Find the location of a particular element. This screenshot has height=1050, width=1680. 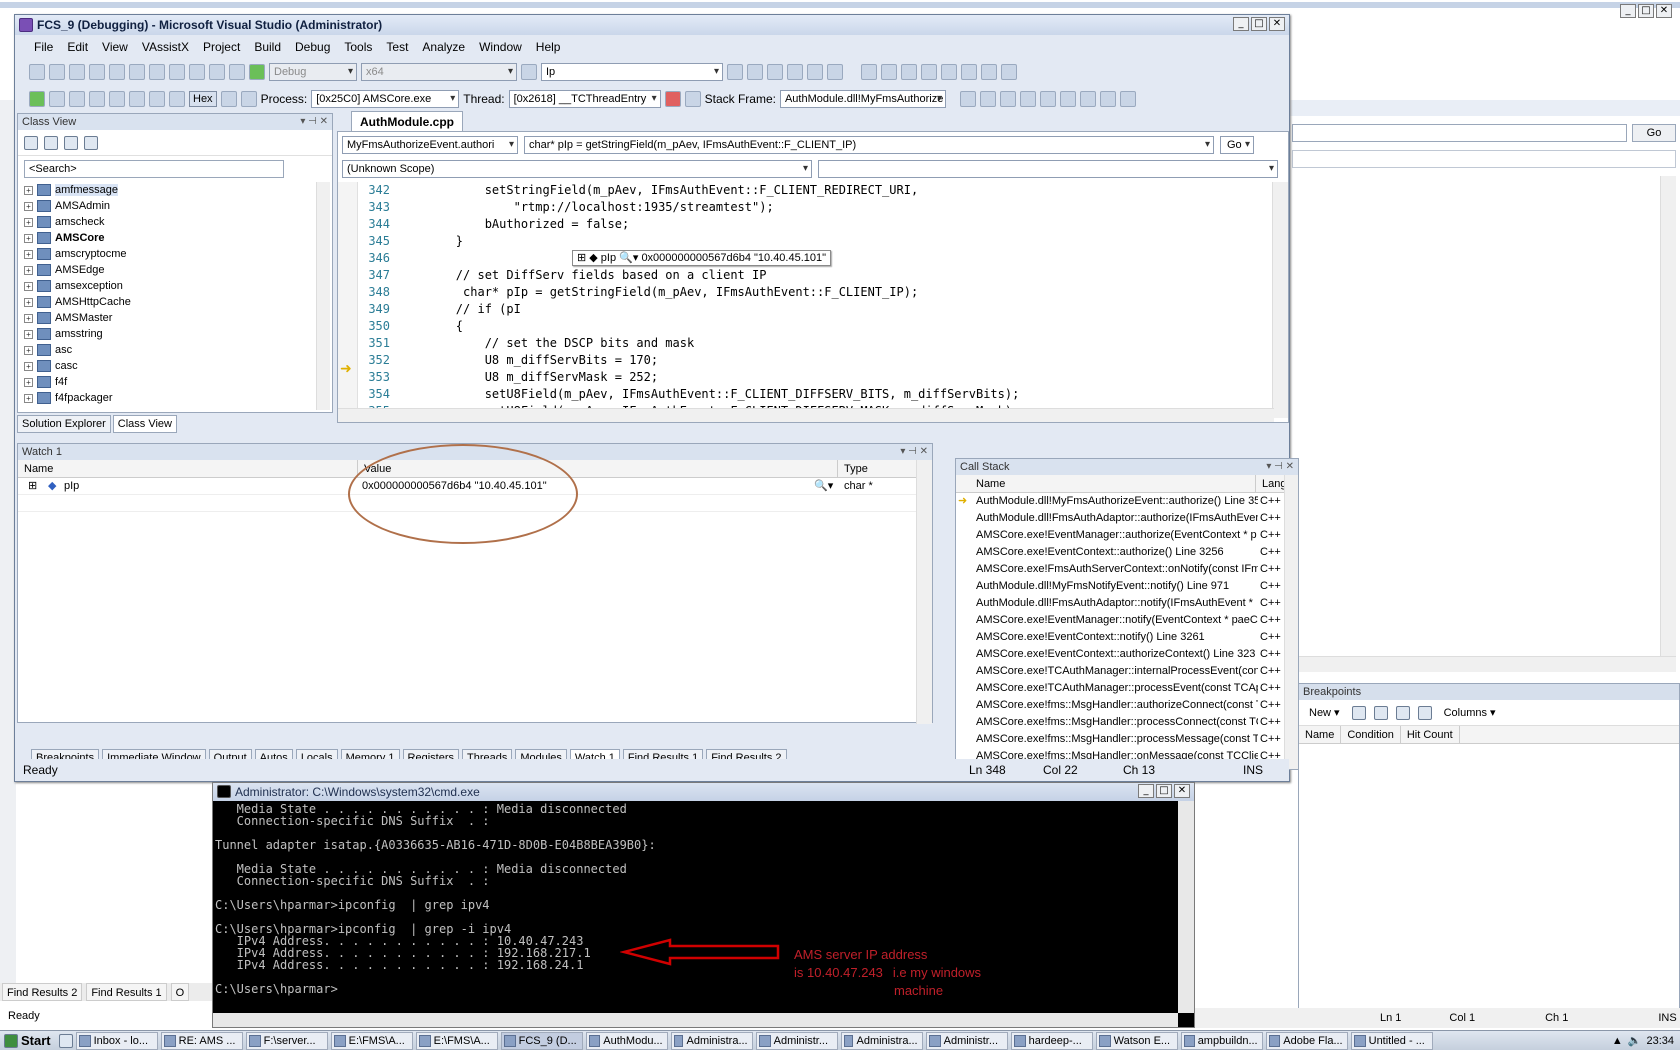

tree-item: + asc is located at coordinates (166, 350).